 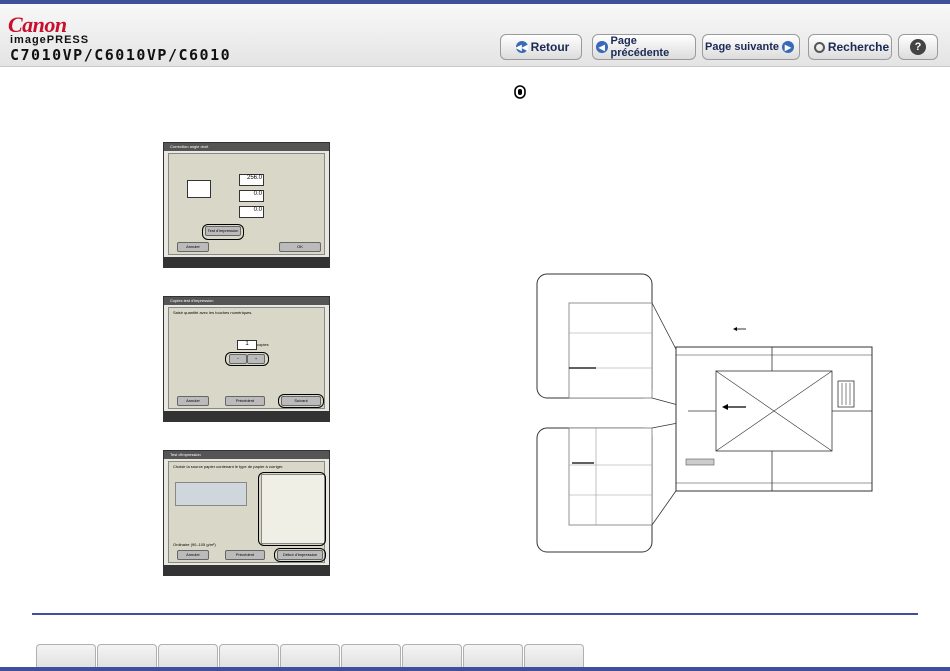 I want to click on quantity-field: 1, so click(x=247, y=345).